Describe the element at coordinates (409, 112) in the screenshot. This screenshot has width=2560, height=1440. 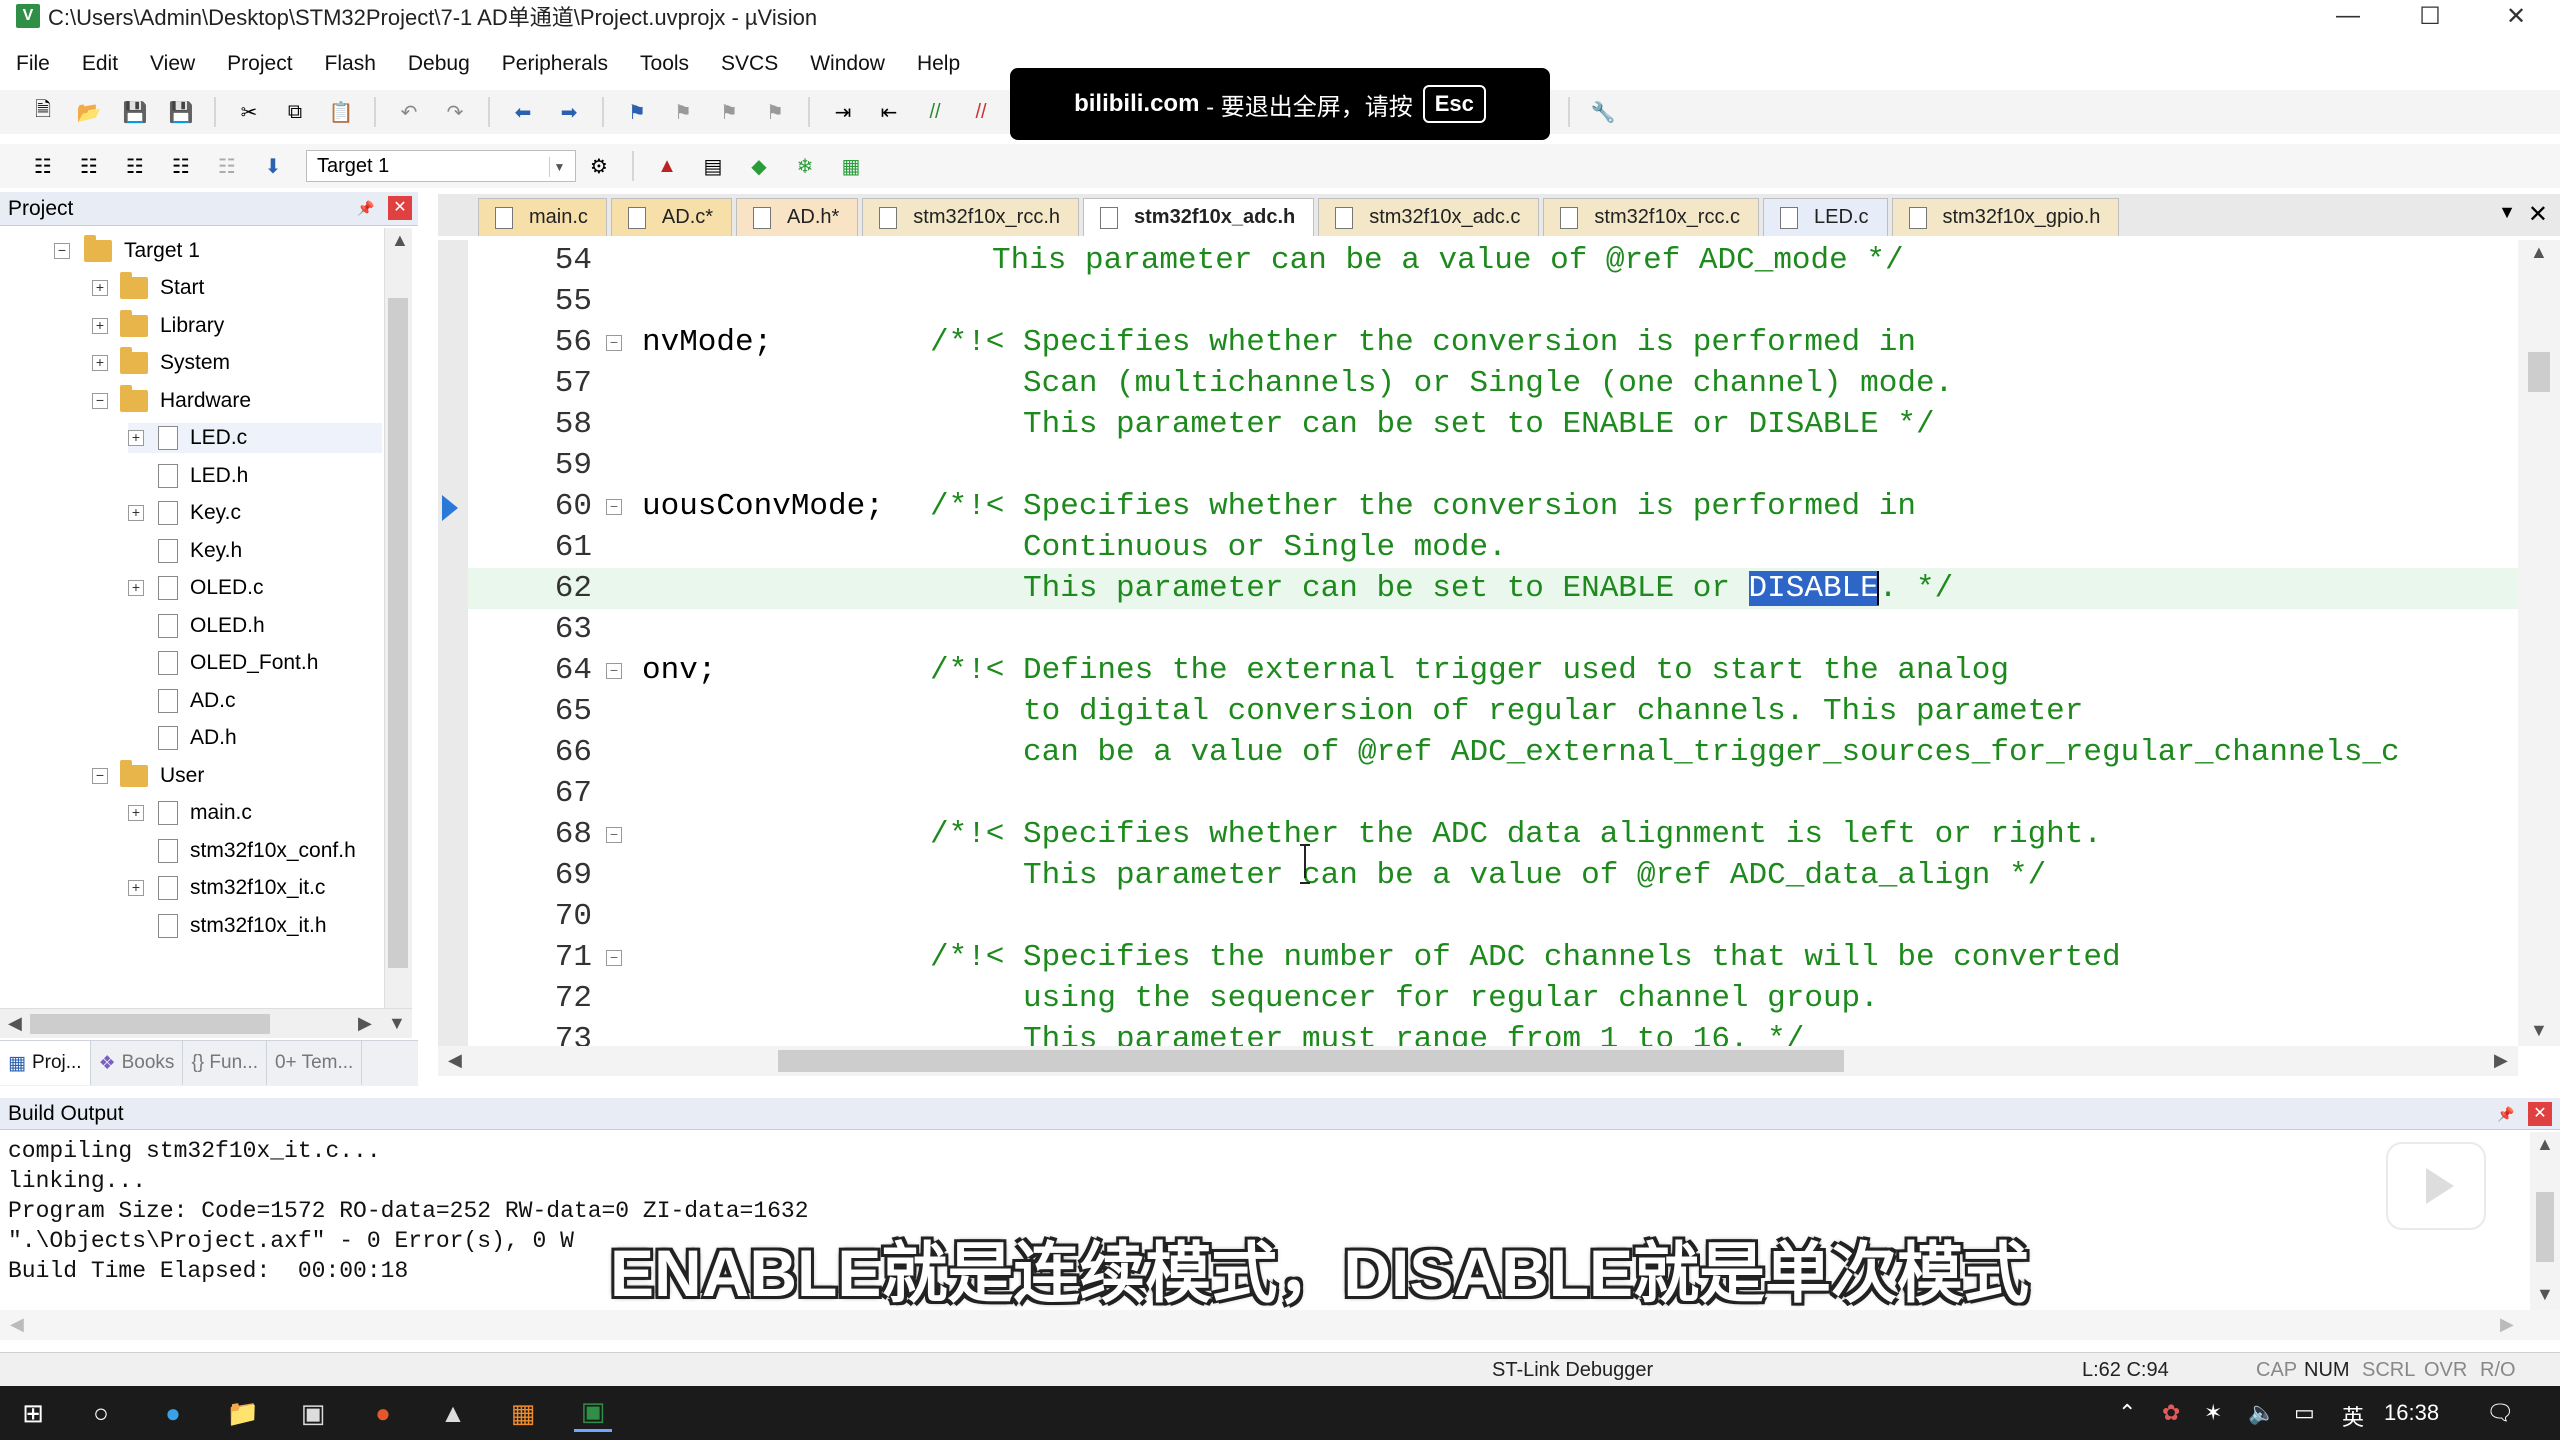
I see `undo-icon: ↶` at that location.